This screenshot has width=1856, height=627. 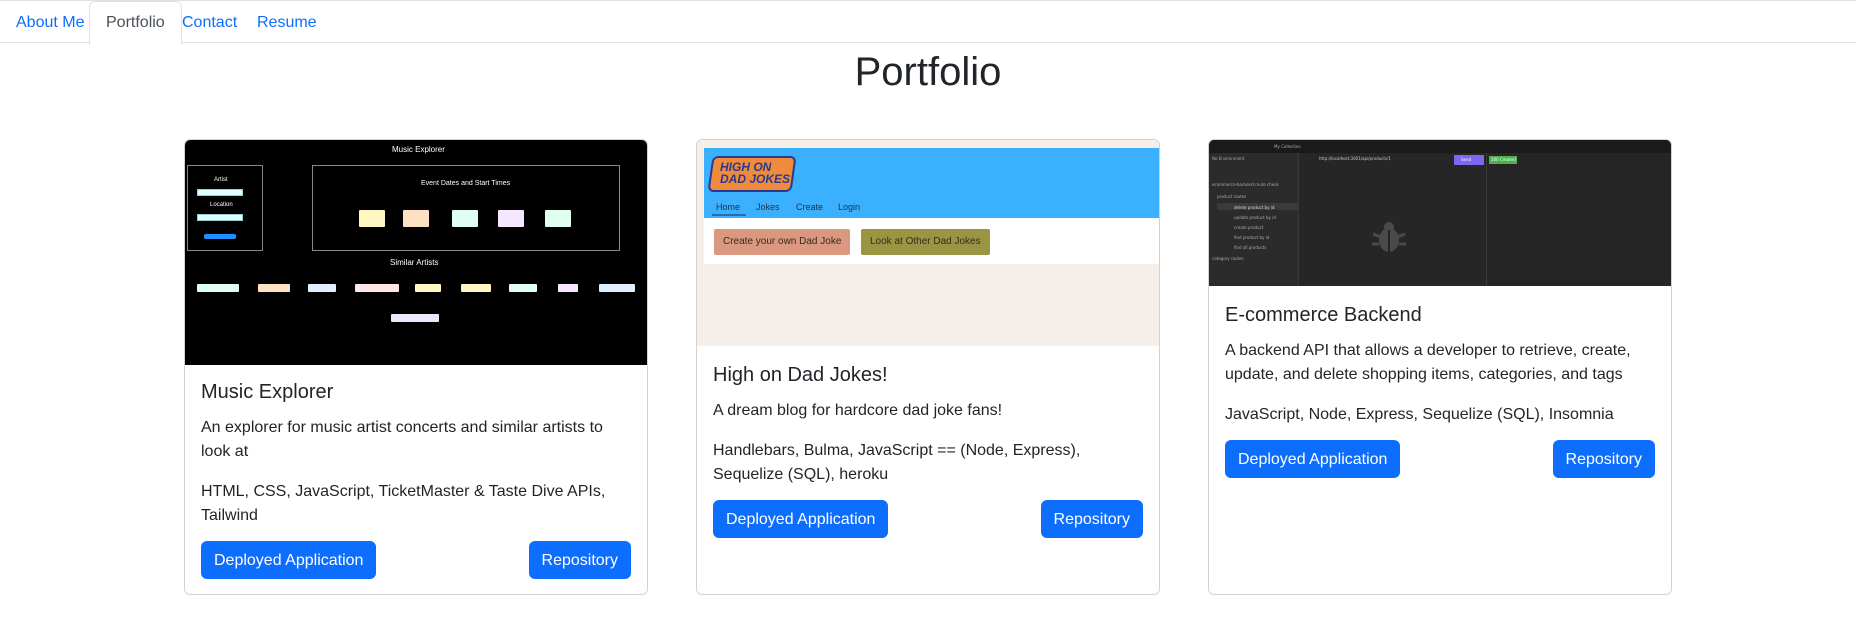 What do you see at coordinates (755, 173) in the screenshot?
I see `thumb-logo-text: HIGH ON DAD JOKES` at bounding box center [755, 173].